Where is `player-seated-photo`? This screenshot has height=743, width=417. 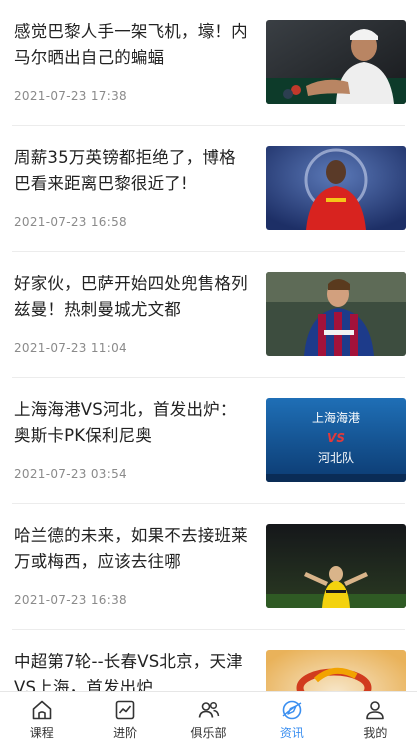
player-seated-photo is located at coordinates (336, 62).